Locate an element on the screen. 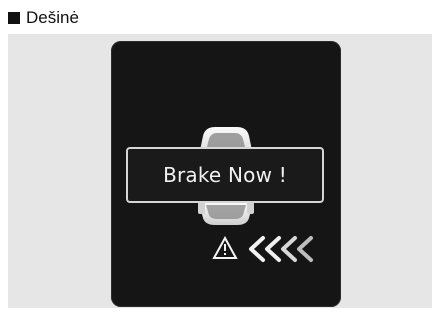 Image resolution: width=440 pixels, height=314 pixels. section-title: Dešinė is located at coordinates (52, 17).